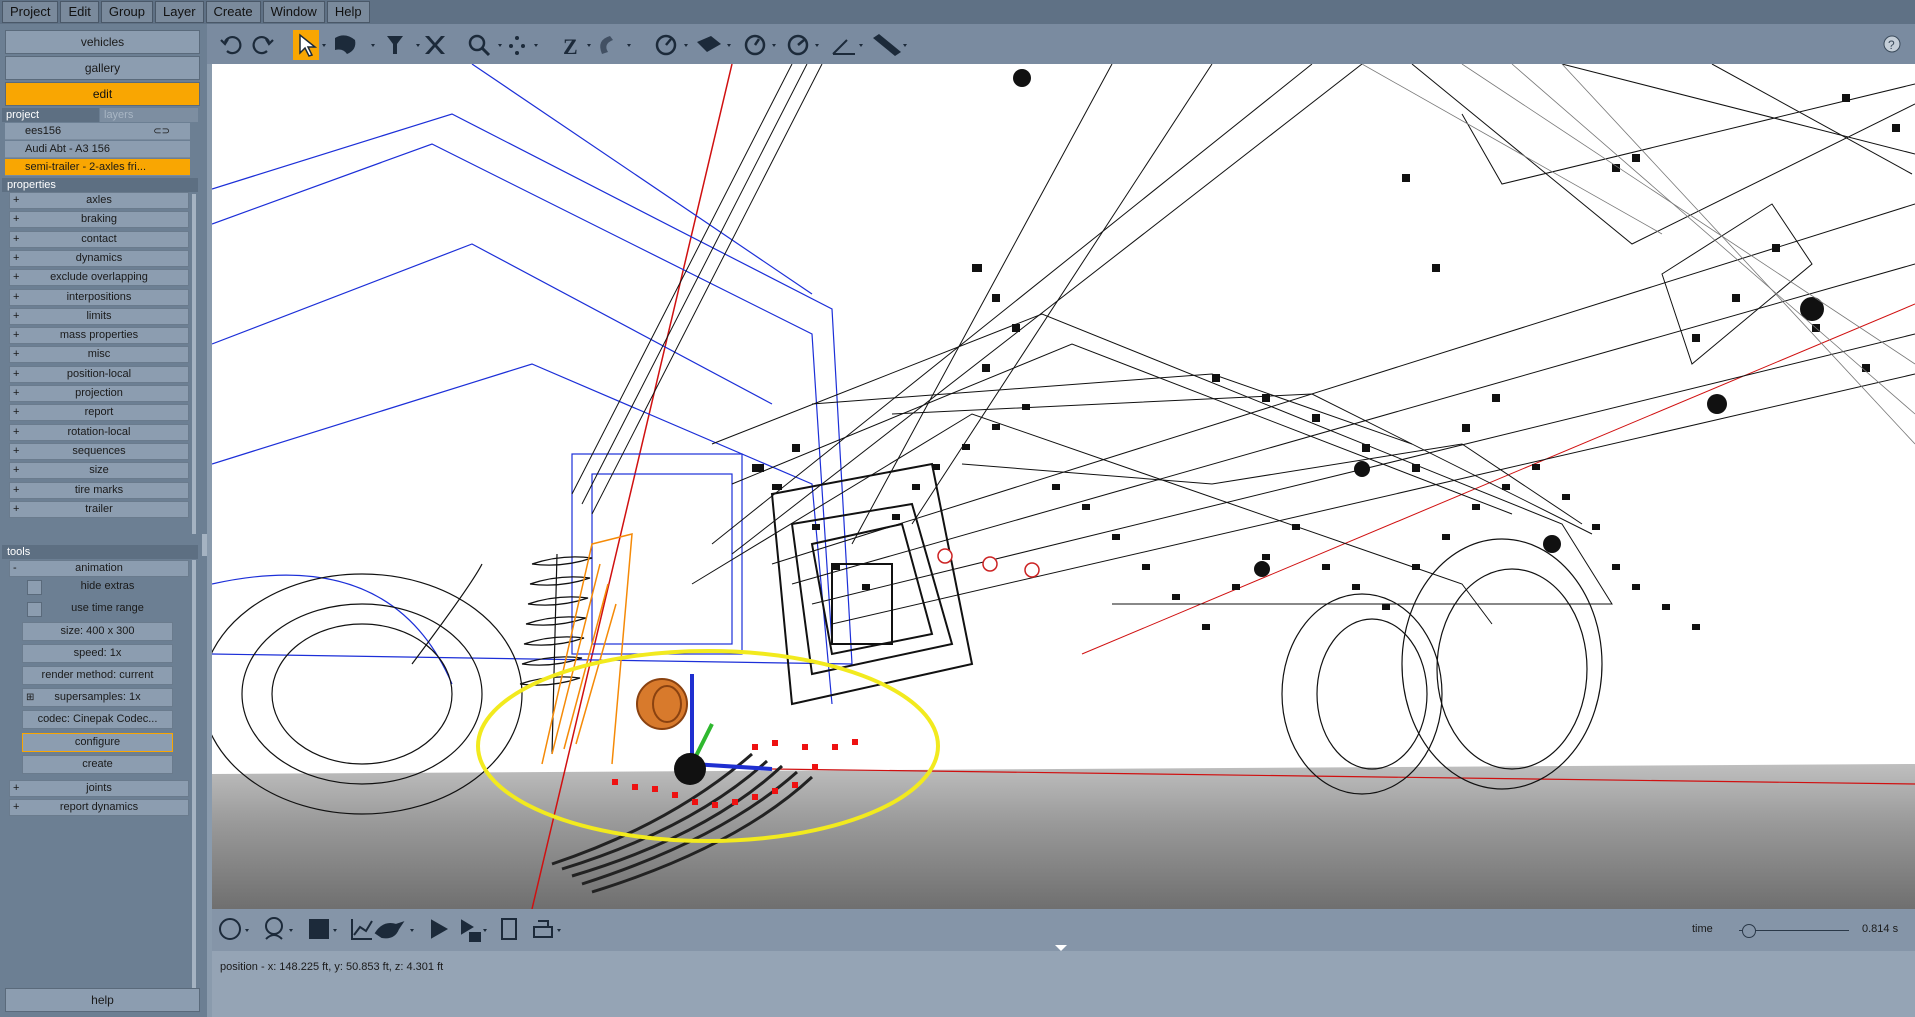 The height and width of the screenshot is (1017, 1915). Describe the element at coordinates (30, 697) in the screenshot. I see `expand-icon: ⊞` at that location.